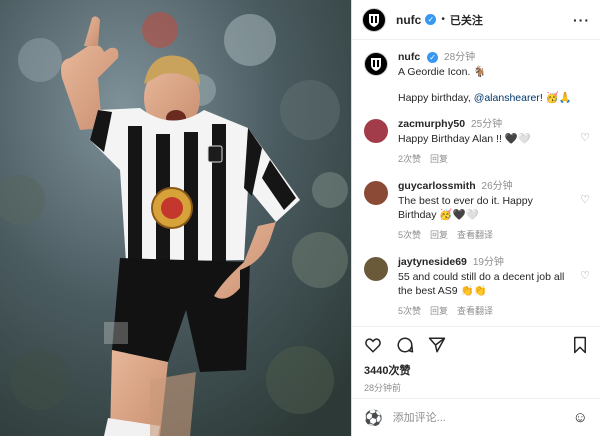  Describe the element at coordinates (373, 418) in the screenshot. I see `user-avatar-icon: ⚽` at that location.